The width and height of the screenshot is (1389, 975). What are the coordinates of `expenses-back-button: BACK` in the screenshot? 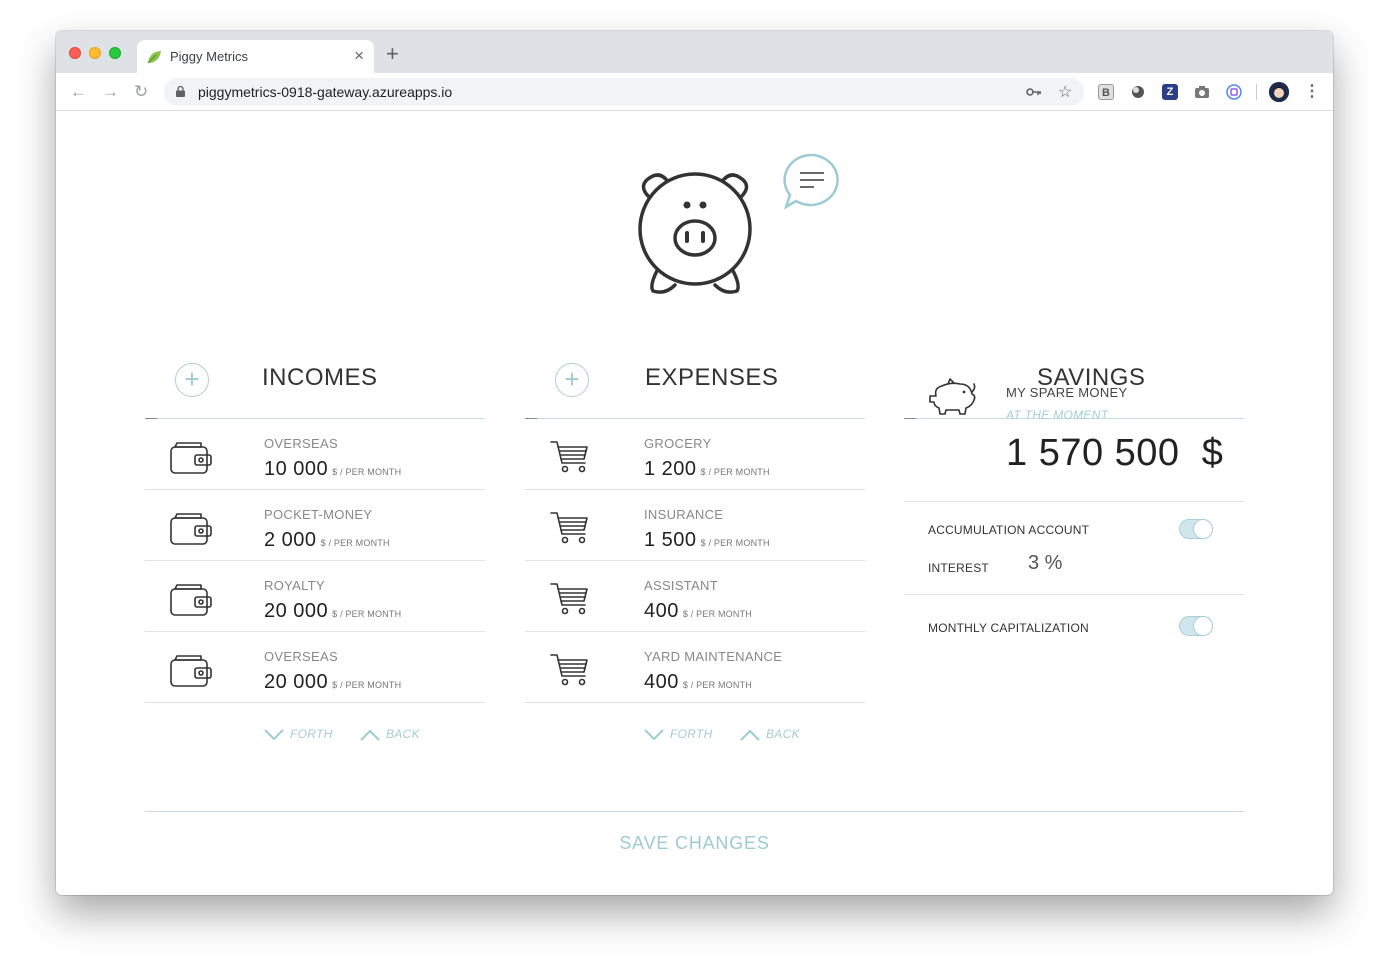 It's located at (770, 734).